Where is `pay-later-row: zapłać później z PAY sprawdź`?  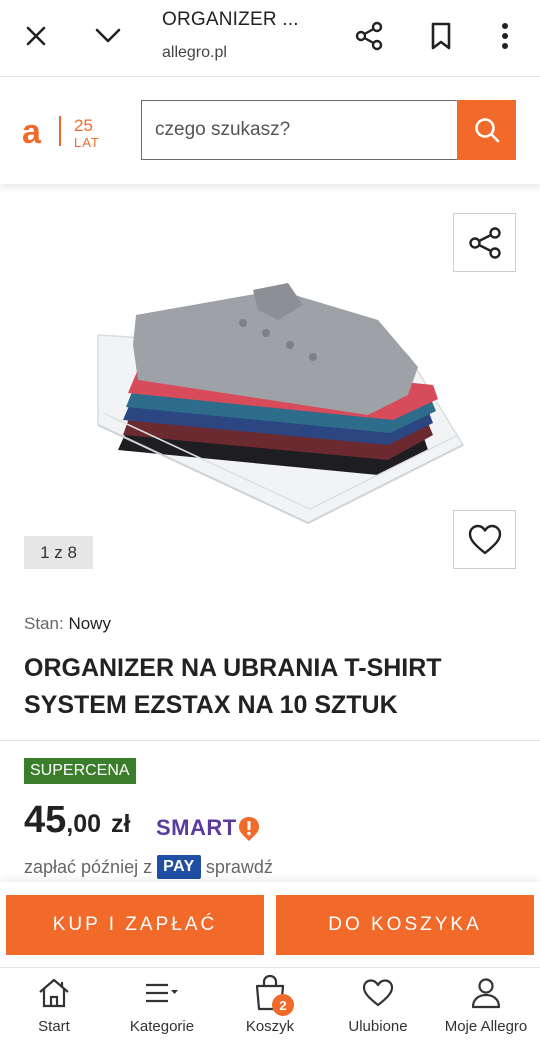
pay-later-row: zapłać później z PAY sprawdź is located at coordinates (148, 867).